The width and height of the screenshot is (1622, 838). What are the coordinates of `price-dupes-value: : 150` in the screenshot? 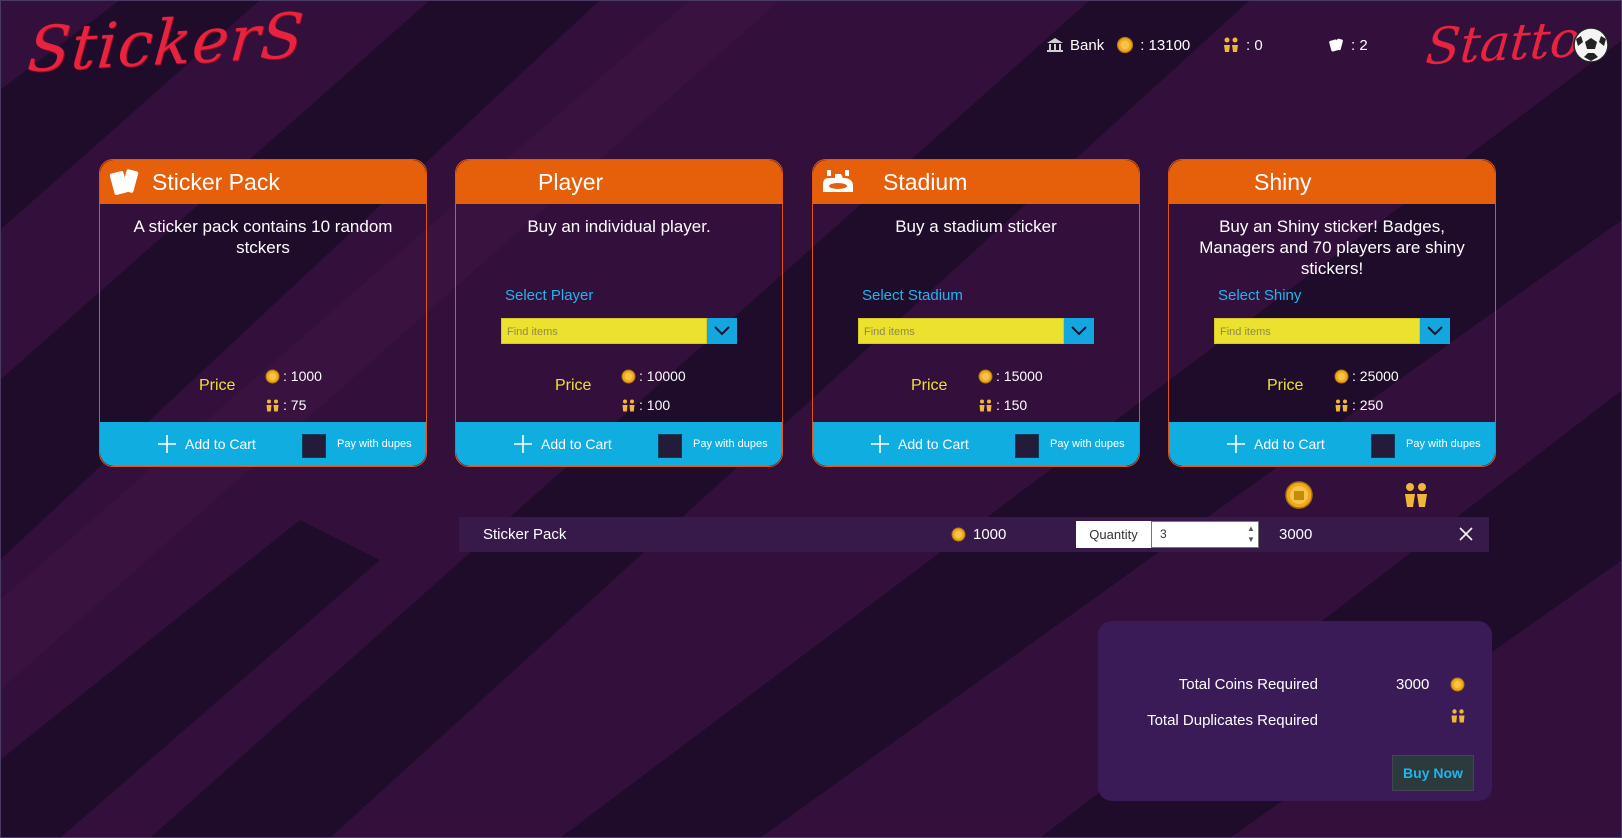 It's located at (1012, 405).